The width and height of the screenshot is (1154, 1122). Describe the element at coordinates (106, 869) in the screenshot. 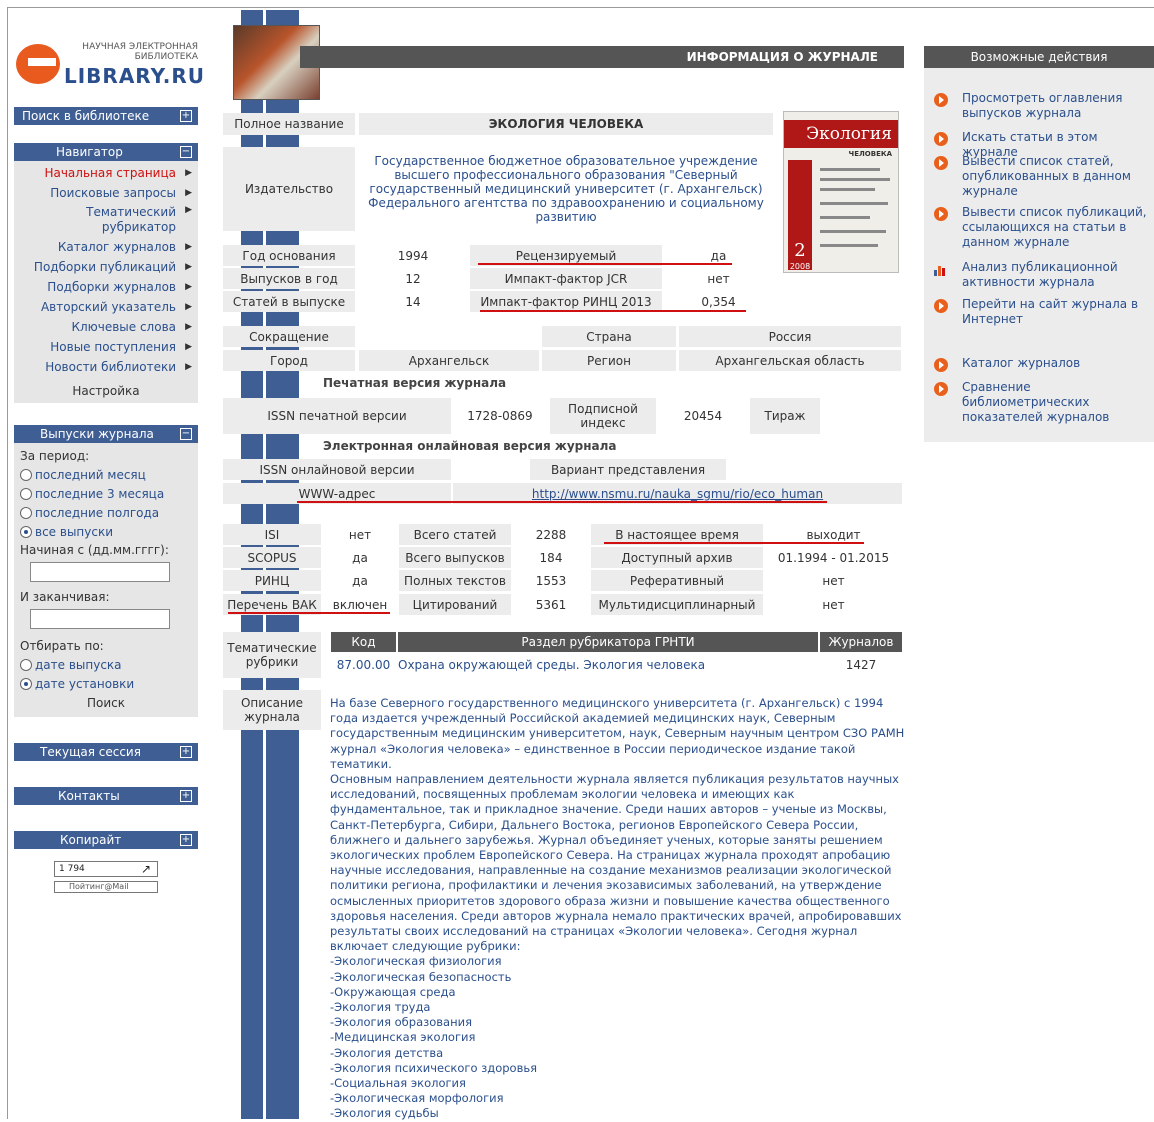

I see `visitor-counter: 1 794 ↗` at that location.